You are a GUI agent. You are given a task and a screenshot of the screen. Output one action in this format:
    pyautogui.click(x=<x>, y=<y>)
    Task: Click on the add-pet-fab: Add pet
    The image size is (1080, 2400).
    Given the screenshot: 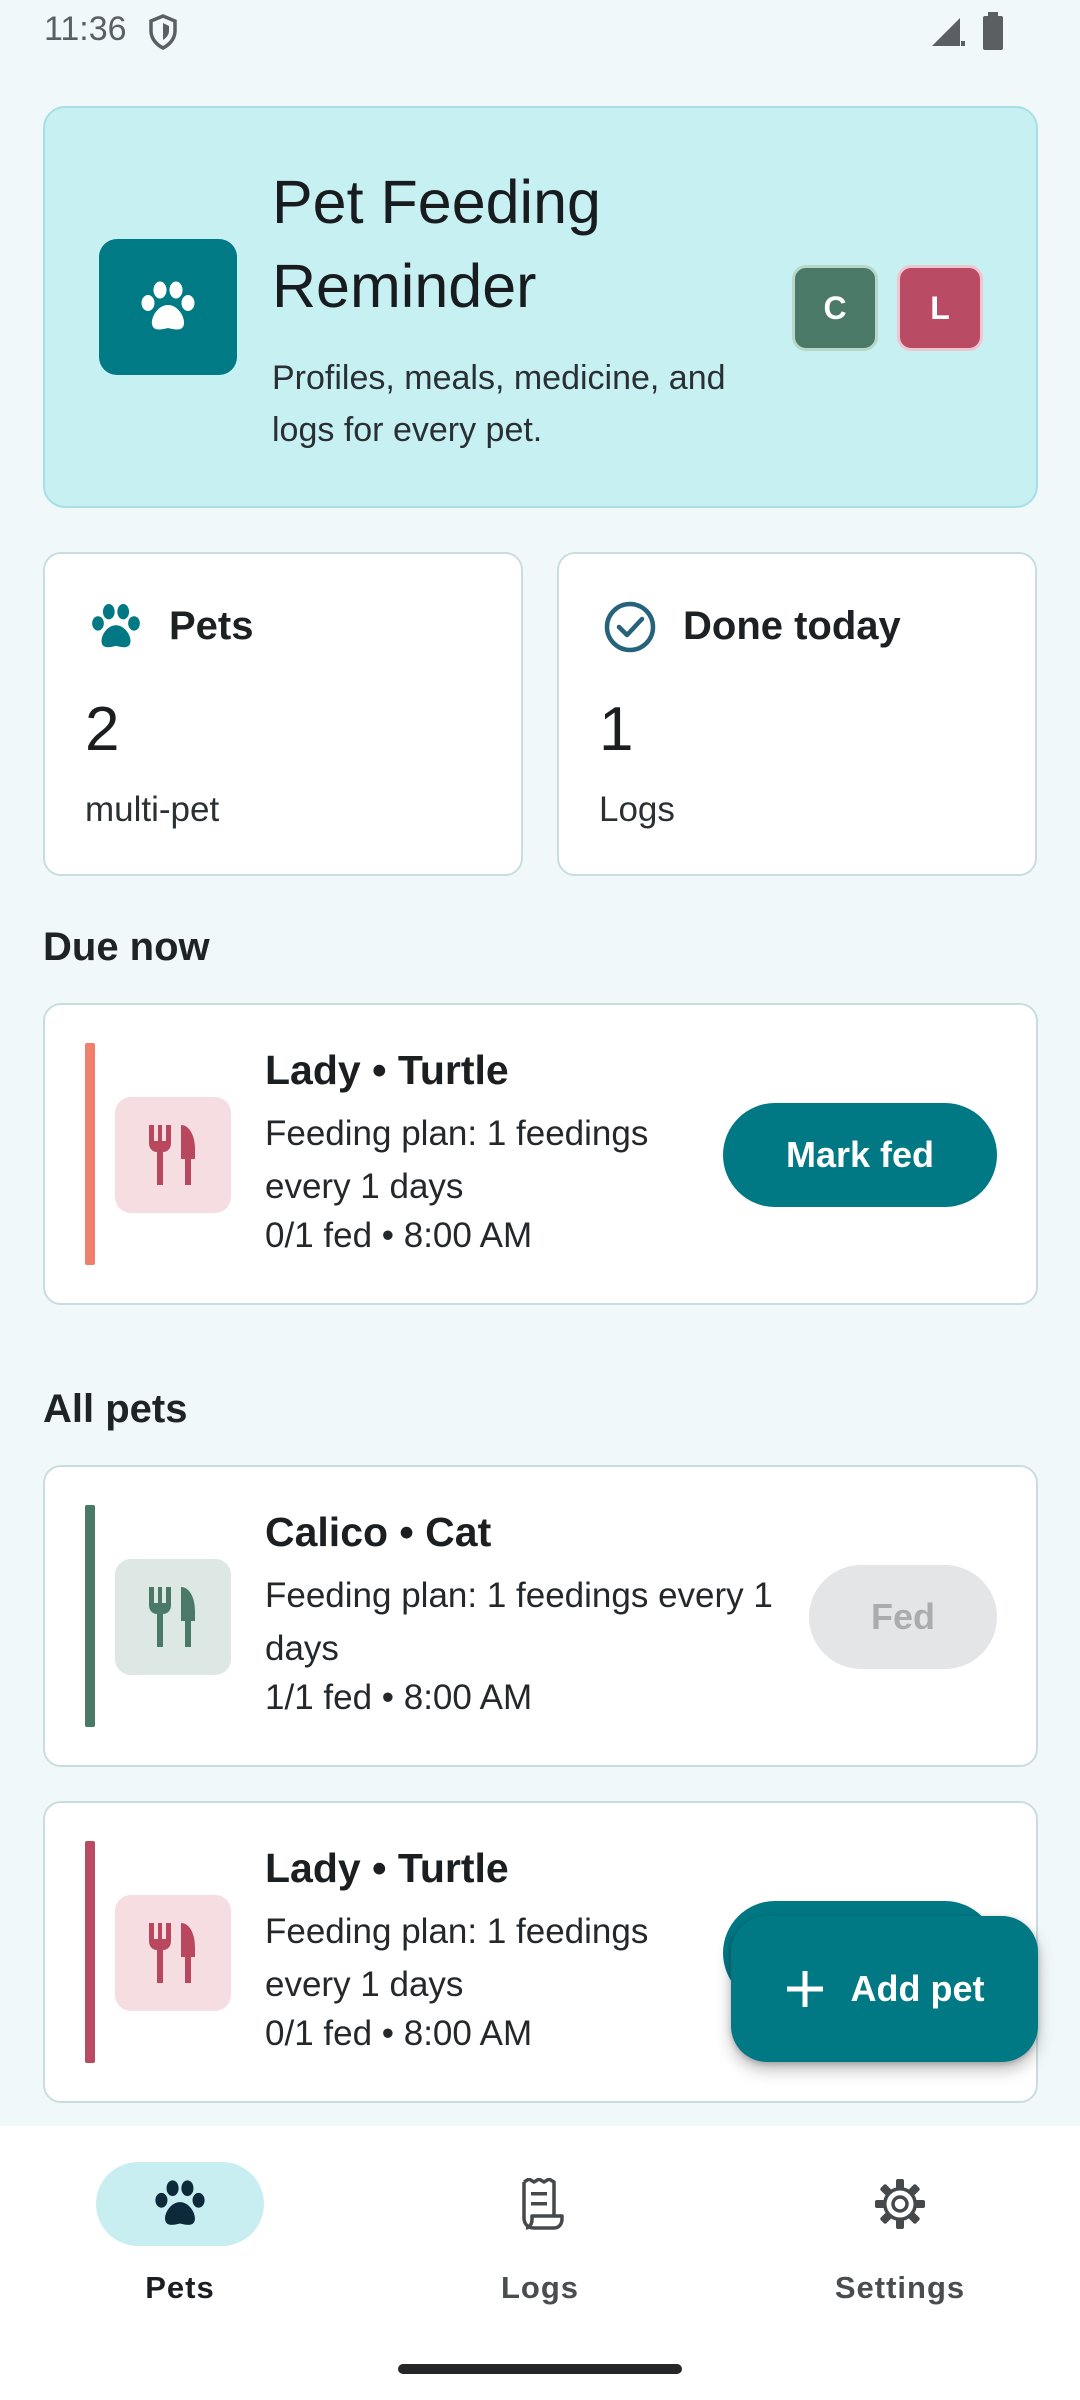 What is the action you would take?
    pyautogui.click(x=884, y=1989)
    